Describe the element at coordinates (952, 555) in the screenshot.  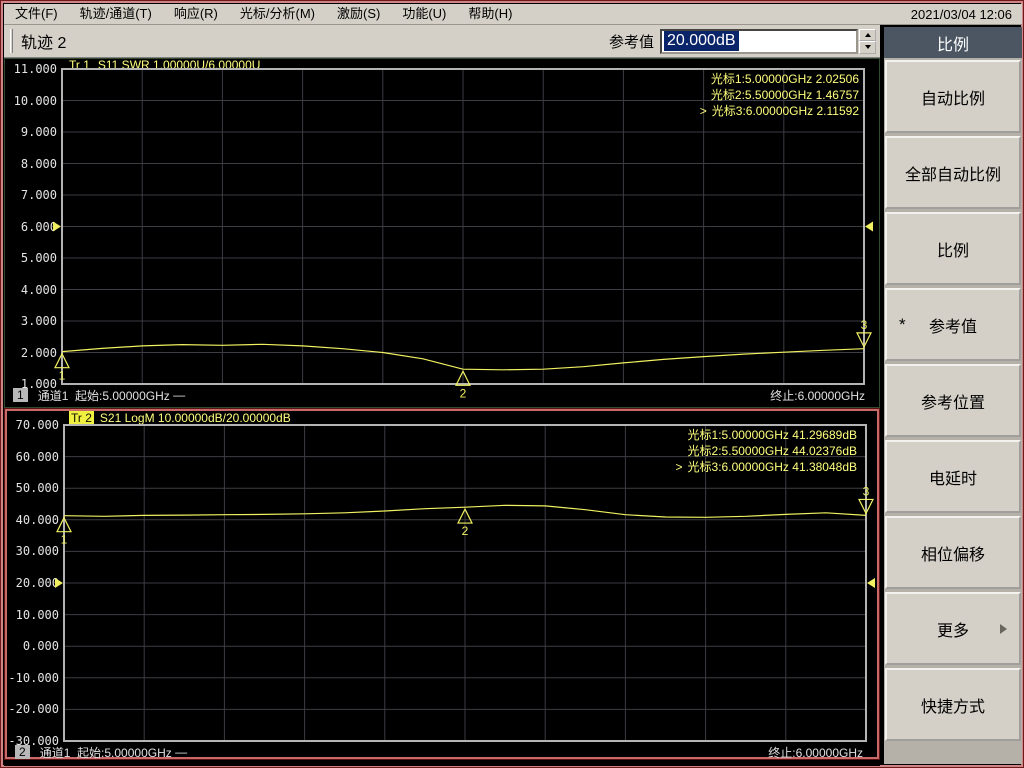
I see `sidebar-button-label: 相位偏移` at that location.